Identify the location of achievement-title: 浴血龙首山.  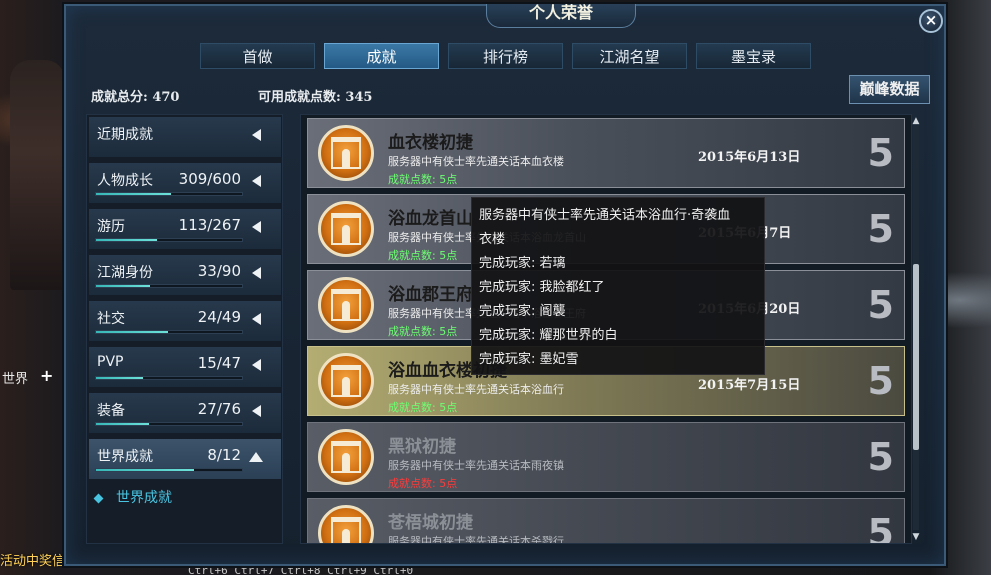
(430, 219).